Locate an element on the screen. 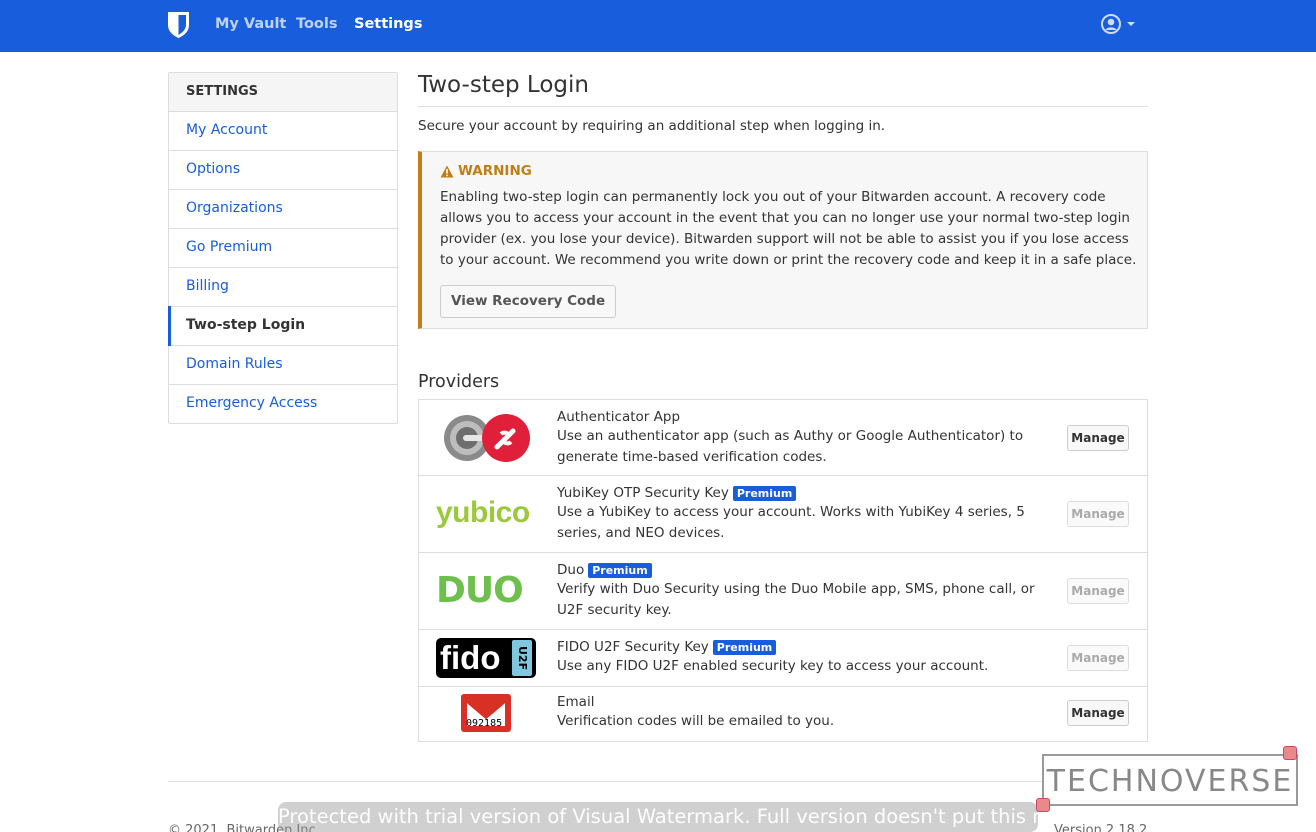  sidebar-header: SETTINGS is located at coordinates (283, 92).